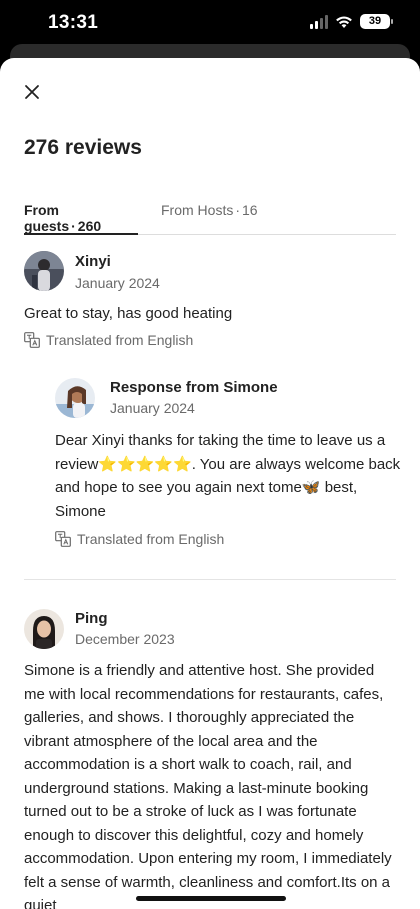  What do you see at coordinates (250, 210) in the screenshot?
I see `tab-count: 16` at bounding box center [250, 210].